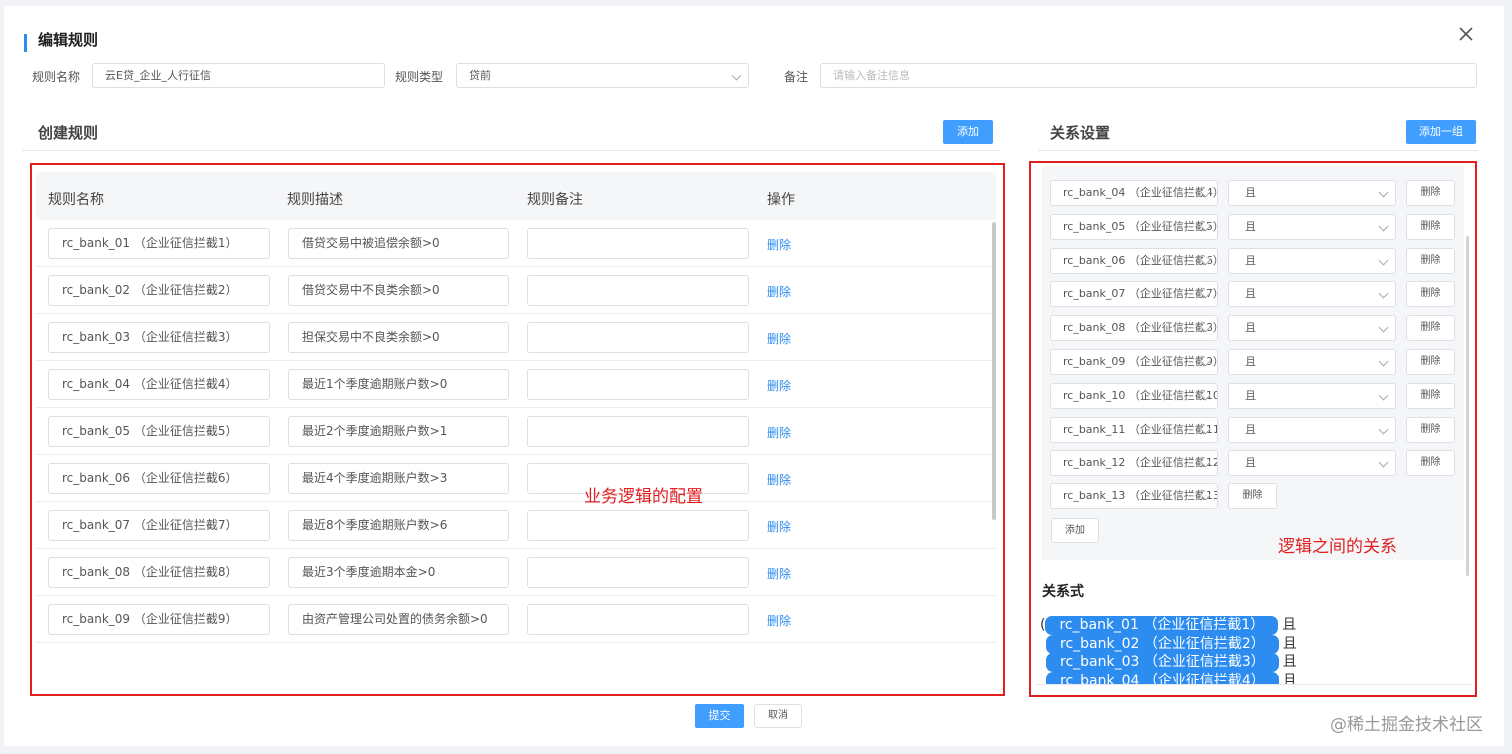  I want to click on dialog-title: 编辑规则, so click(68, 40).